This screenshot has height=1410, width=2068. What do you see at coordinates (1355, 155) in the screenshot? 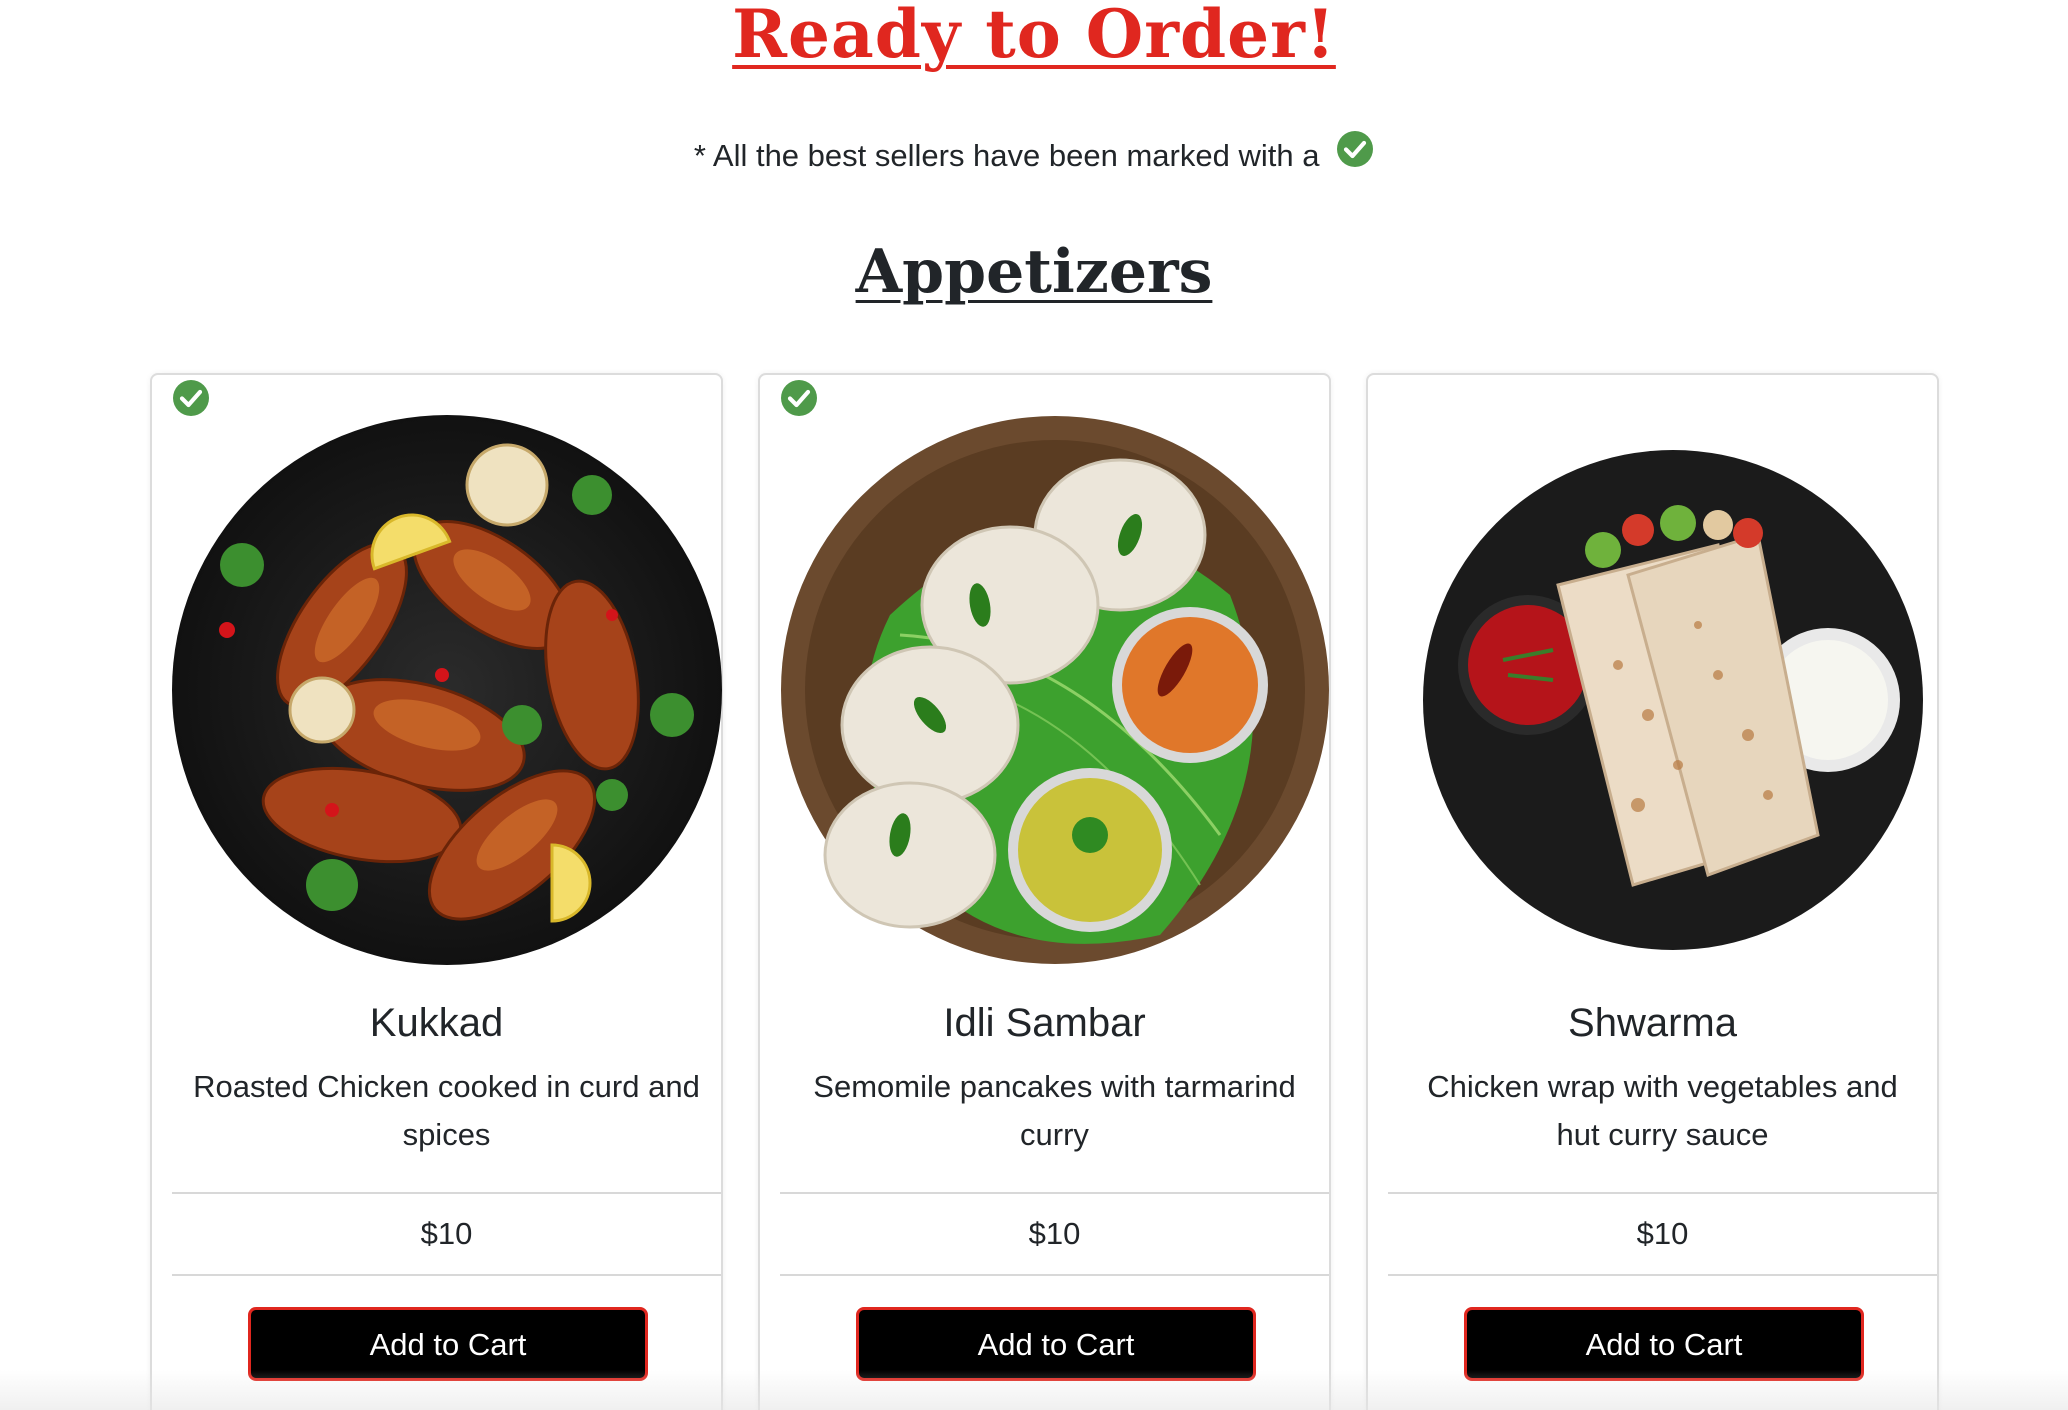
I see `check-circle-icon` at bounding box center [1355, 155].